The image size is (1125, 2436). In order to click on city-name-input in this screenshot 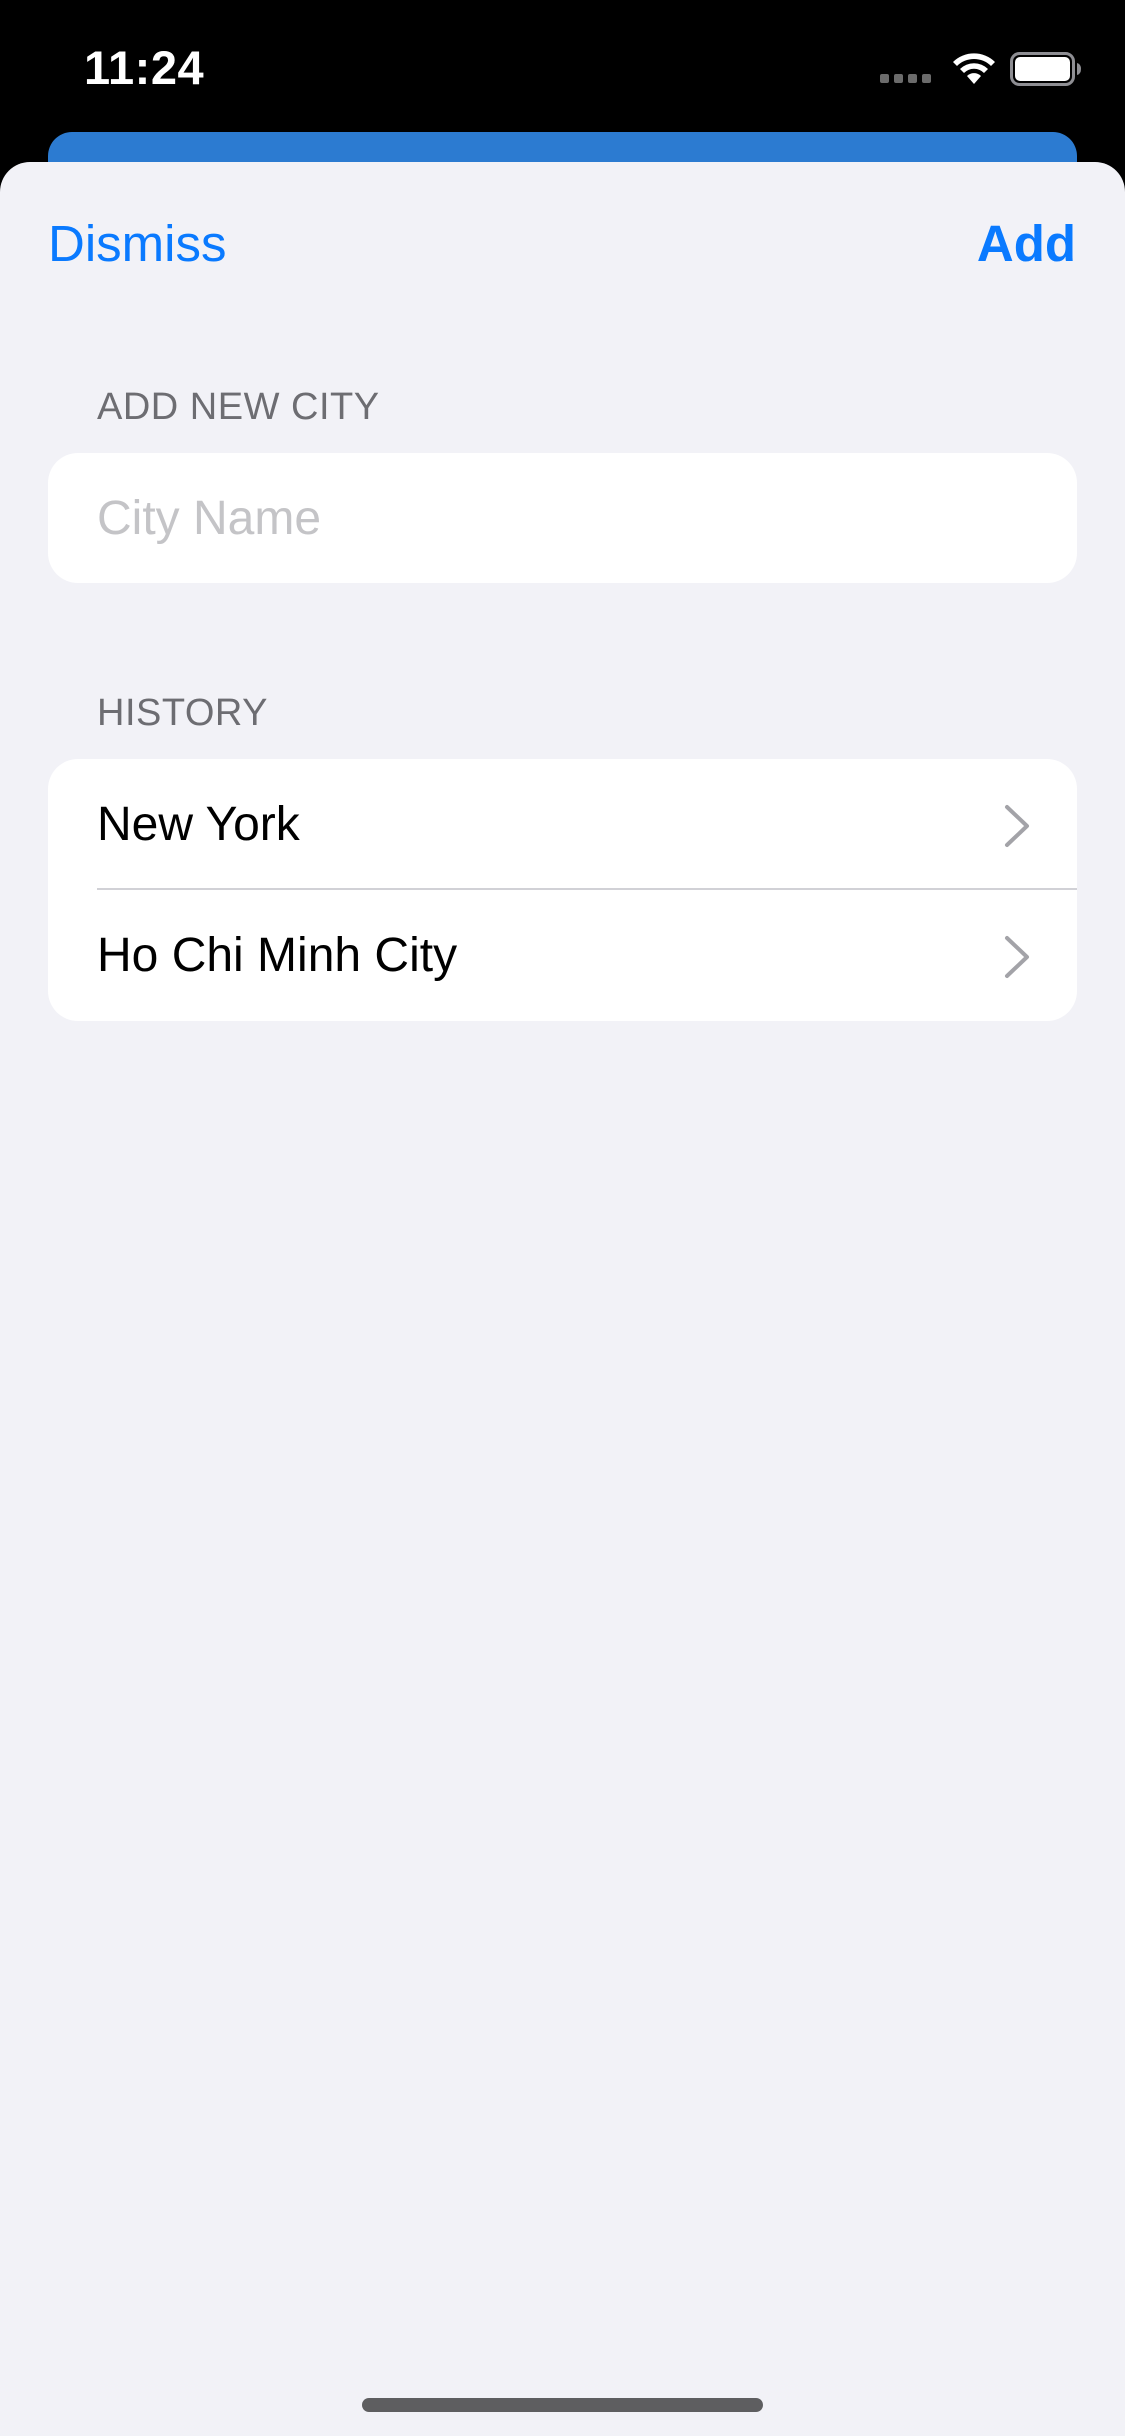, I will do `click(562, 518)`.